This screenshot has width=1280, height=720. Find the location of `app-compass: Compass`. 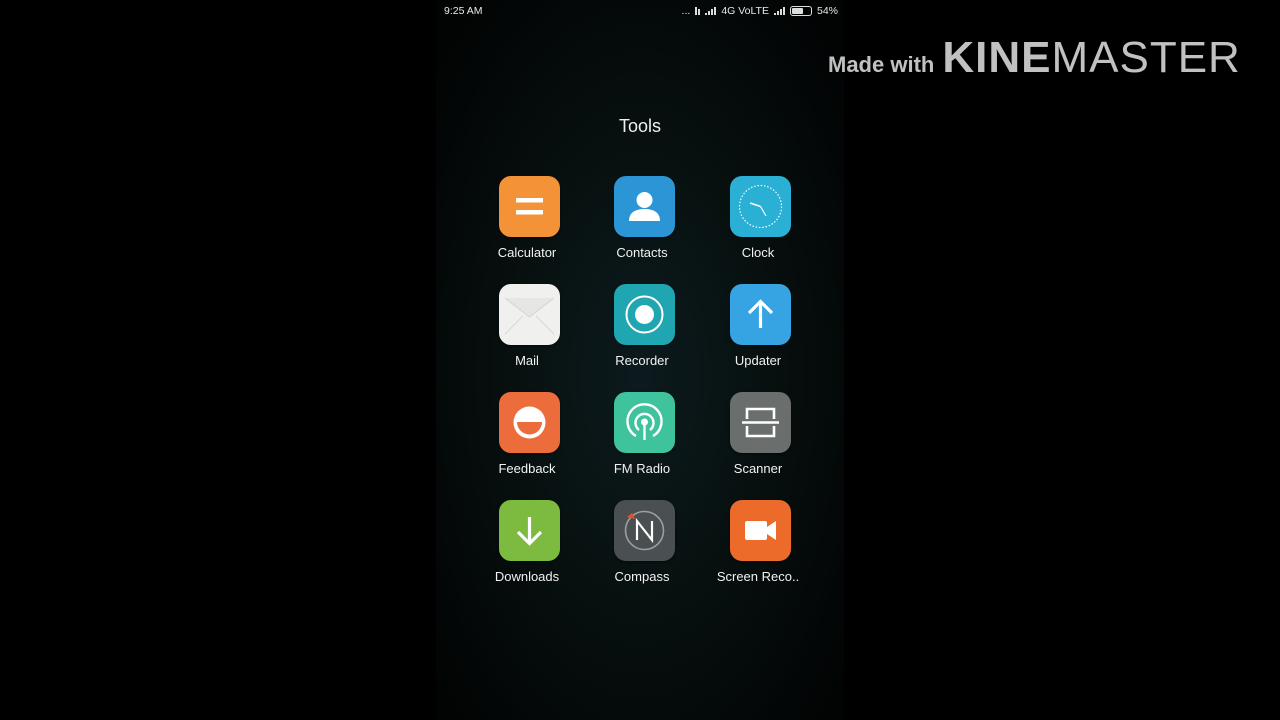

app-compass: Compass is located at coordinates (642, 550).